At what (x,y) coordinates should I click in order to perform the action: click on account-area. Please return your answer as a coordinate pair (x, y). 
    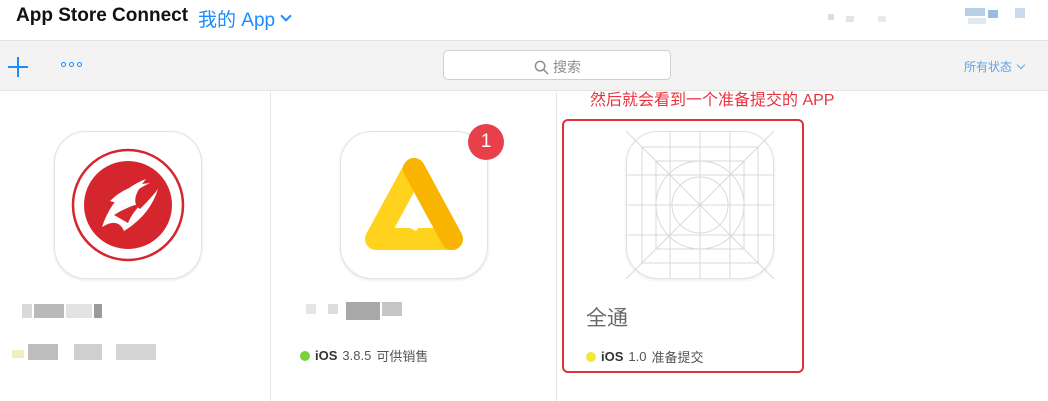
    Looking at the image, I should click on (925, 18).